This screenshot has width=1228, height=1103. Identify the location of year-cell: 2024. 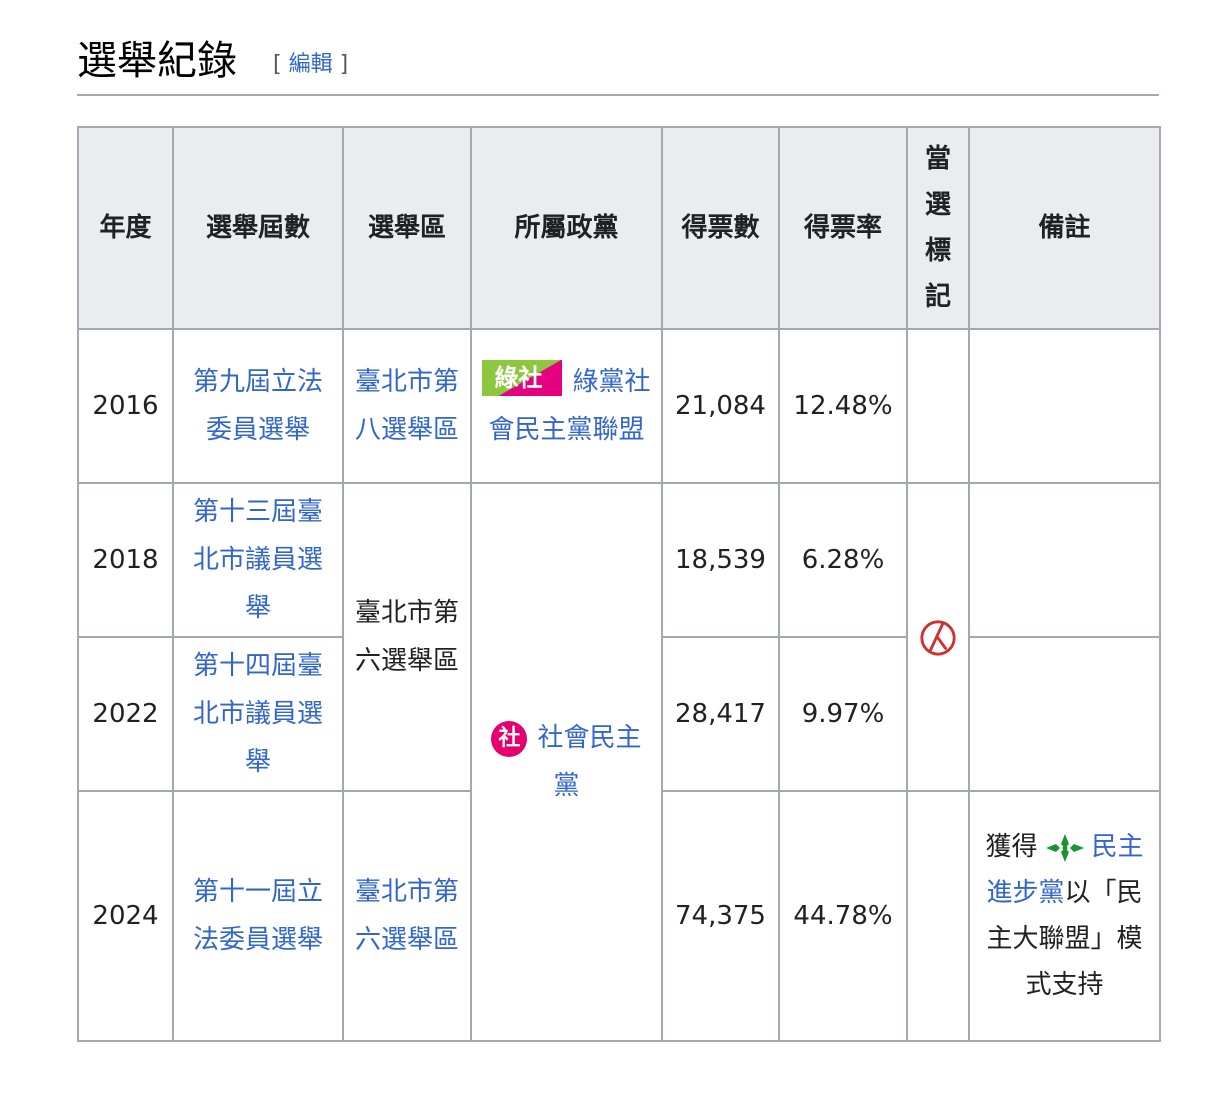
(125, 916).